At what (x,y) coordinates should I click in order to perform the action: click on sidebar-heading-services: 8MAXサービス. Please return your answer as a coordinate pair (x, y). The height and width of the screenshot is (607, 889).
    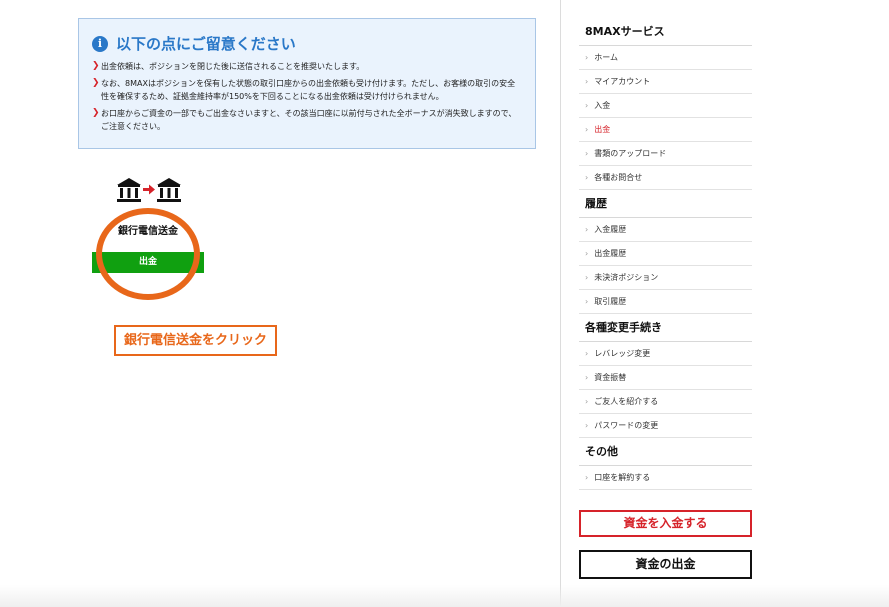
    Looking at the image, I should click on (665, 32).